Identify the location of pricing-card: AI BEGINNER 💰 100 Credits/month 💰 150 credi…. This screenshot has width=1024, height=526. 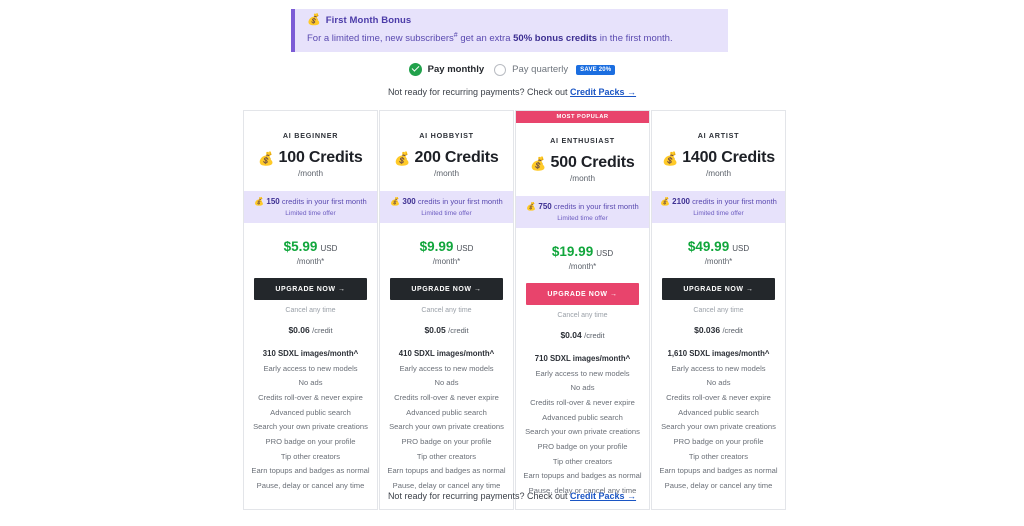
(310, 310).